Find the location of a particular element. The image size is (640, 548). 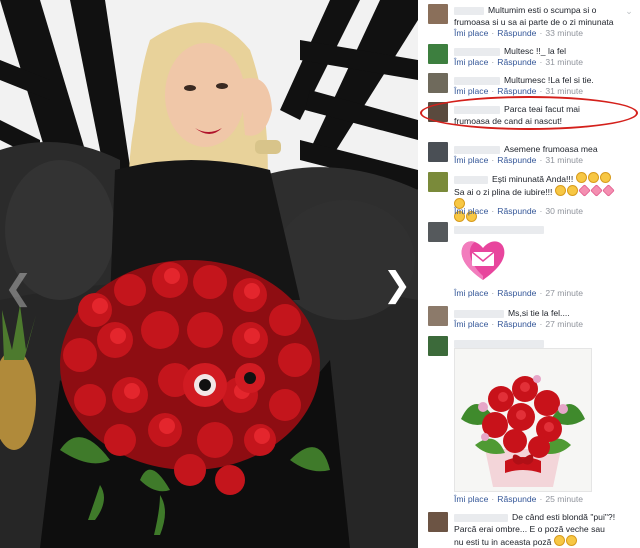

heart-envelope-sticker is located at coordinates (483, 259).